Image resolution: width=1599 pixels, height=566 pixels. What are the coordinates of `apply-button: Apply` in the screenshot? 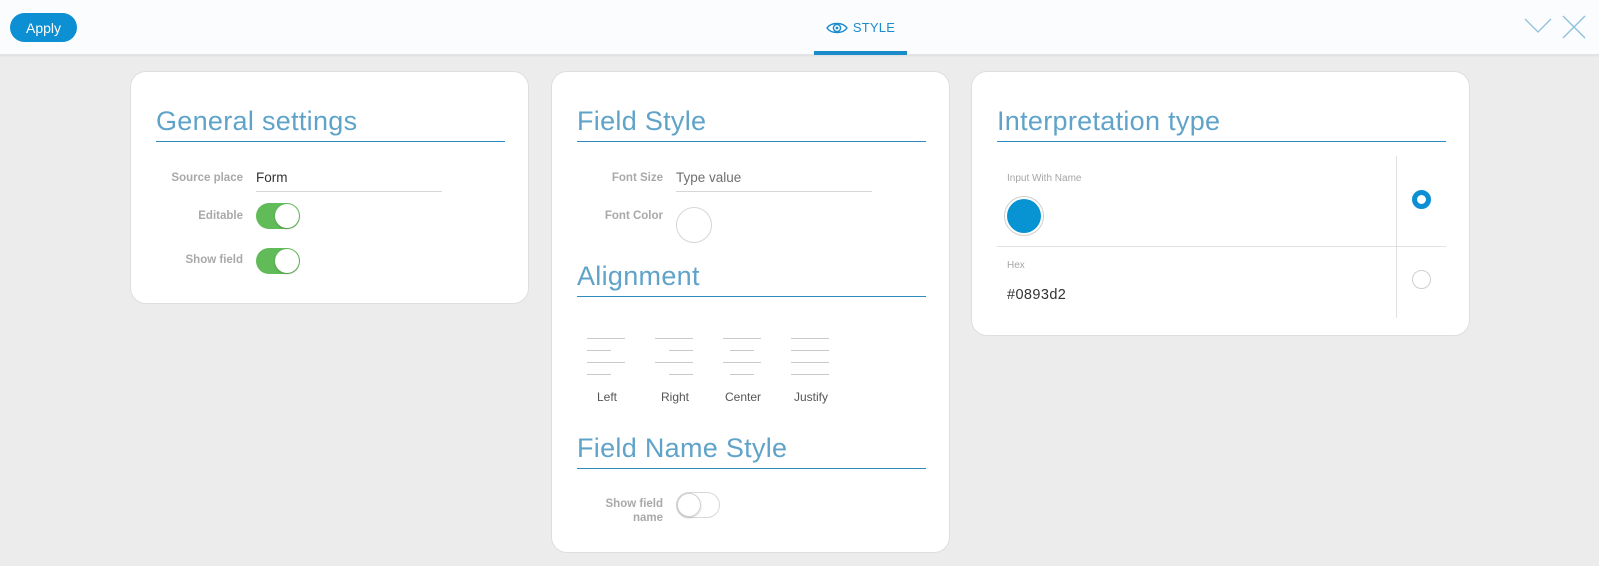 It's located at (43, 27).